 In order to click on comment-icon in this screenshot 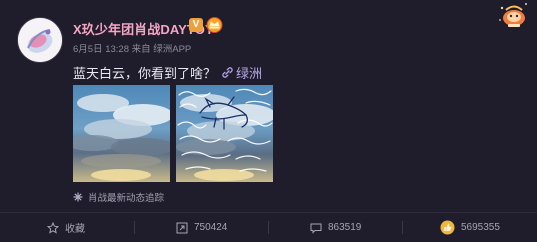, I will do `click(316, 228)`.